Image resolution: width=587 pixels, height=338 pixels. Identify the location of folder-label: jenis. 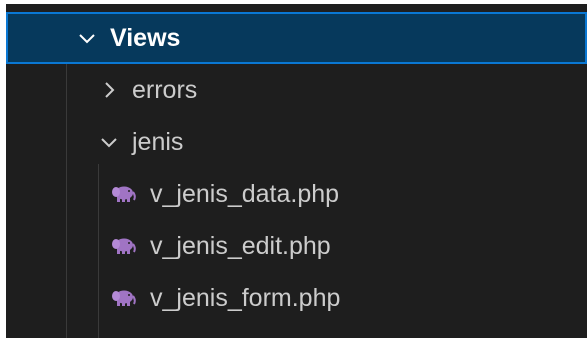
(158, 141).